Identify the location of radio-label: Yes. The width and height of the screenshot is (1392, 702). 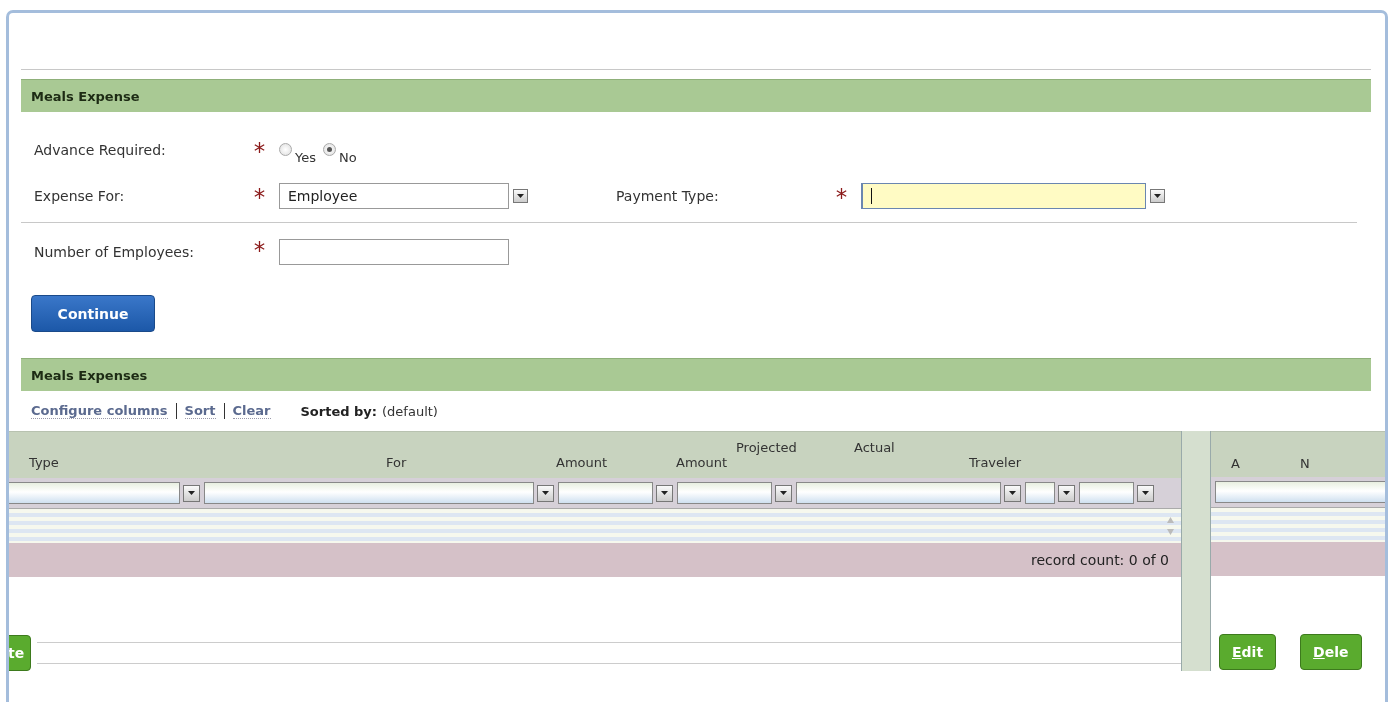
(305, 157).